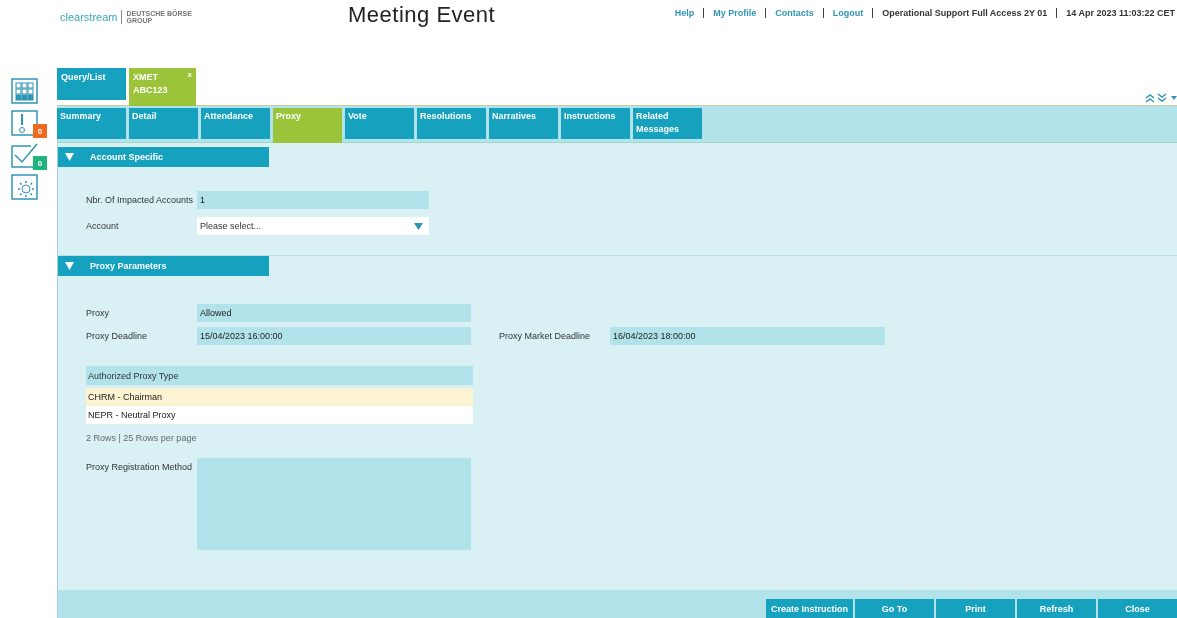  I want to click on field-label: Nbr. Of Impacted Accounts, so click(140, 200).